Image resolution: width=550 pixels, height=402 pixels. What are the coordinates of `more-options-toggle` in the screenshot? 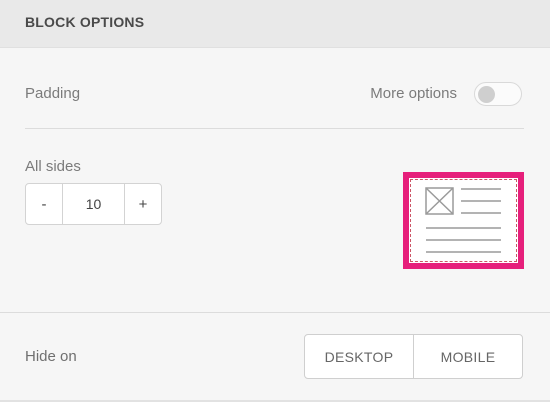 It's located at (498, 94).